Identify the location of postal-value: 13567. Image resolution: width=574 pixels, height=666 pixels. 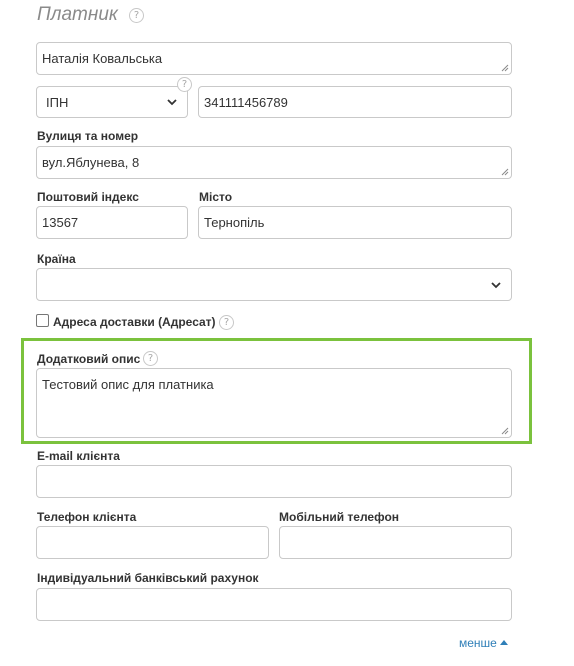
(60, 222).